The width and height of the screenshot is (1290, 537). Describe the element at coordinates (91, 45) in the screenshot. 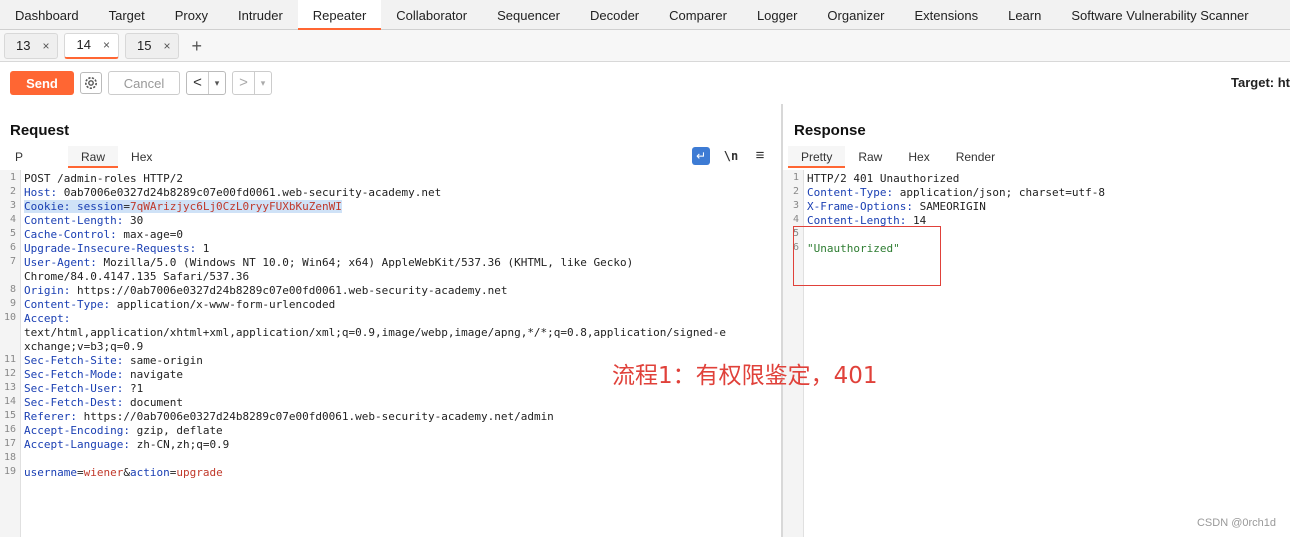

I see `repeater-tab-14: 14 ×` at that location.